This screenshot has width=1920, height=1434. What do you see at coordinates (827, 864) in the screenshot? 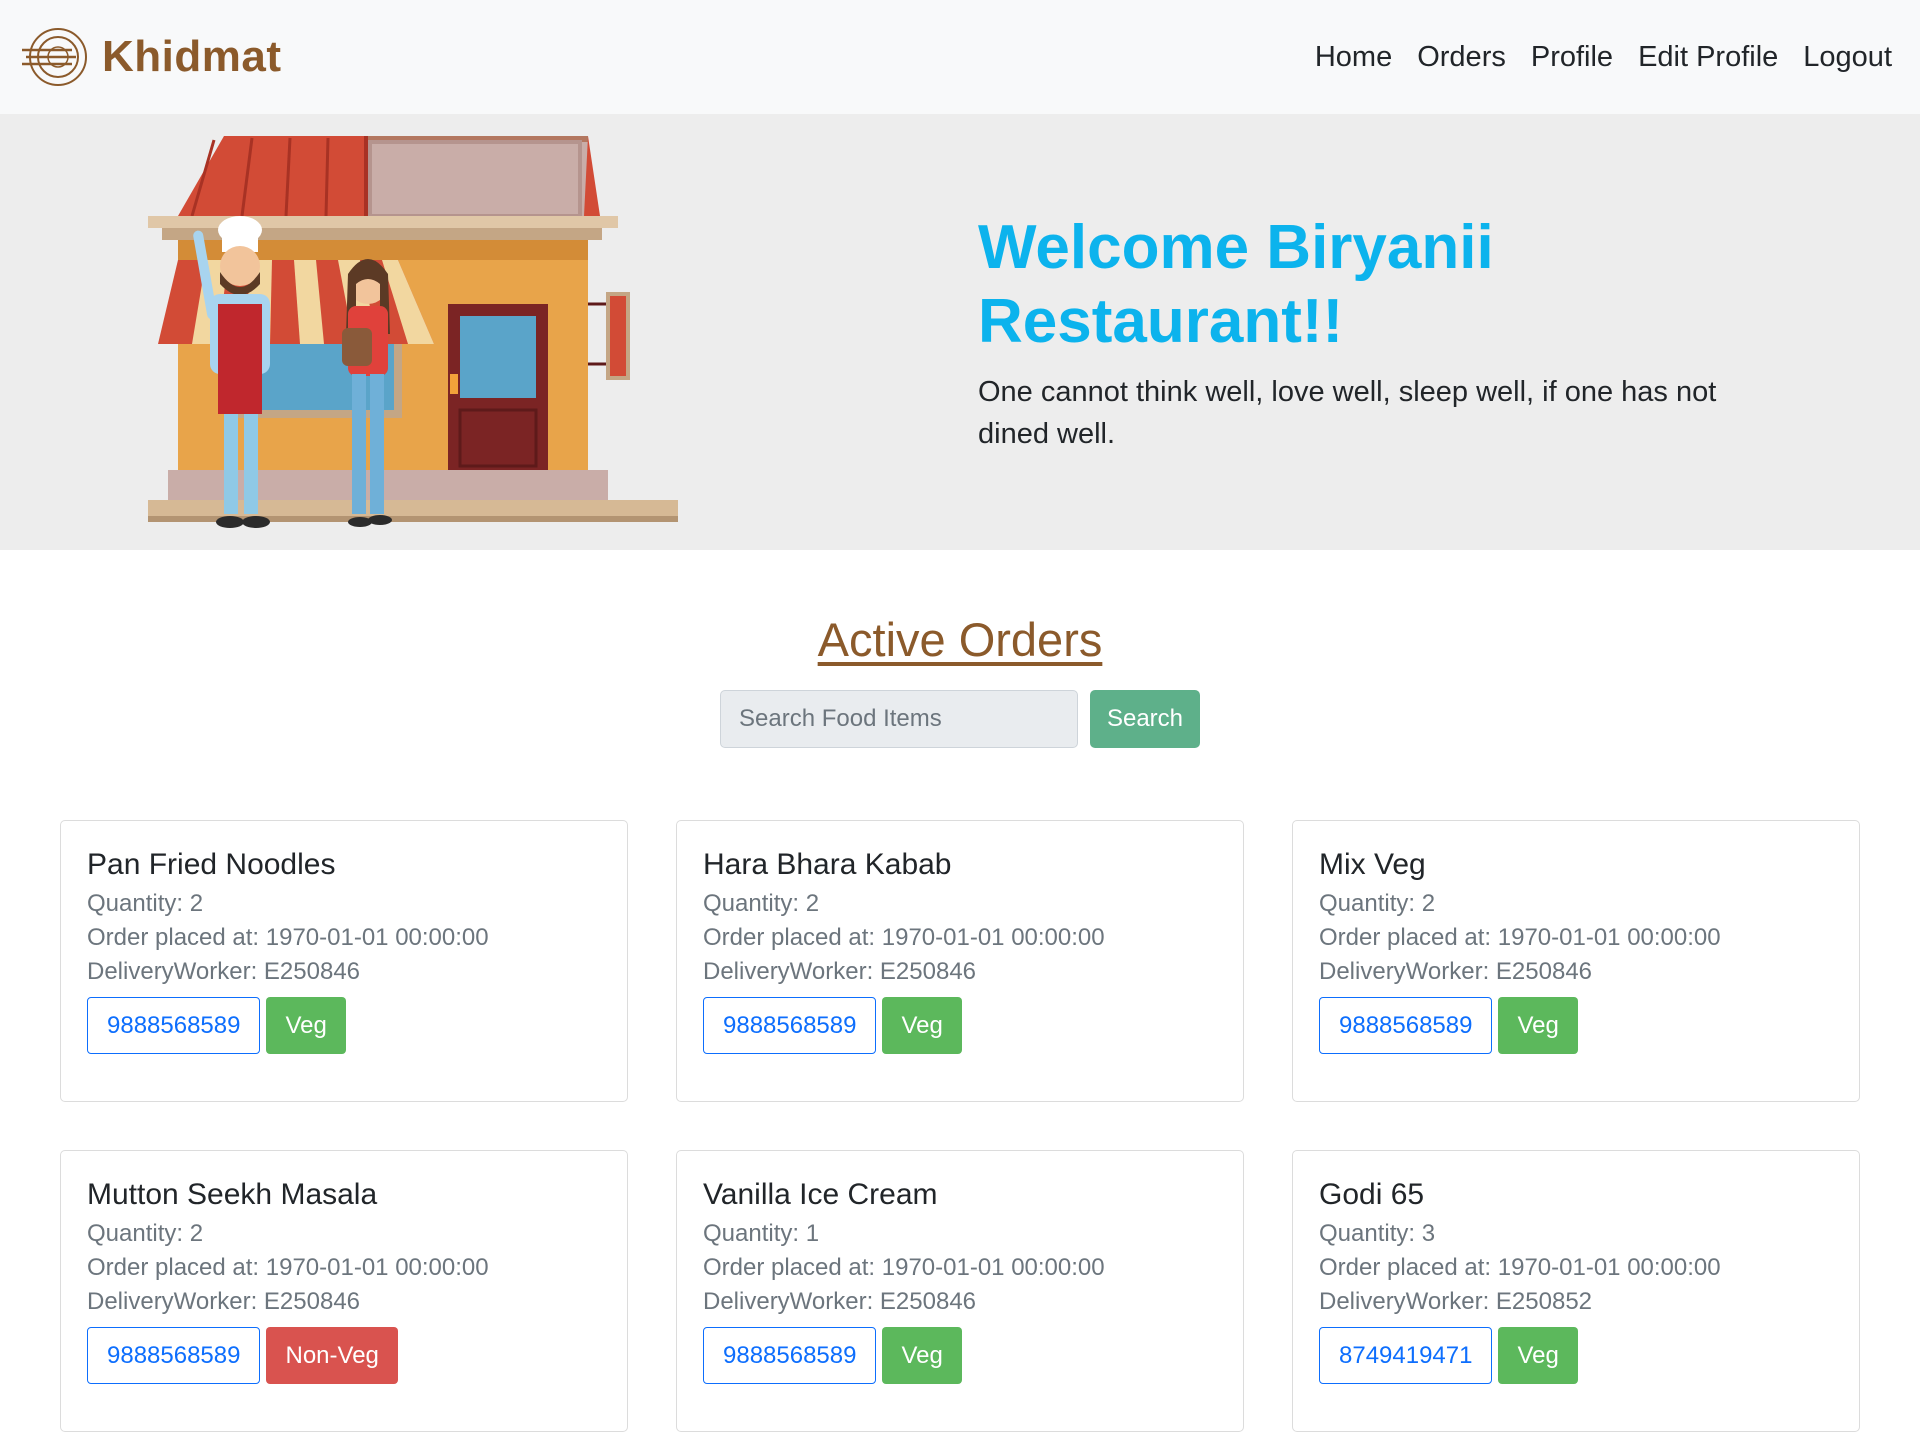
I see `order-item-name: Hara Bhara Kabab` at bounding box center [827, 864].